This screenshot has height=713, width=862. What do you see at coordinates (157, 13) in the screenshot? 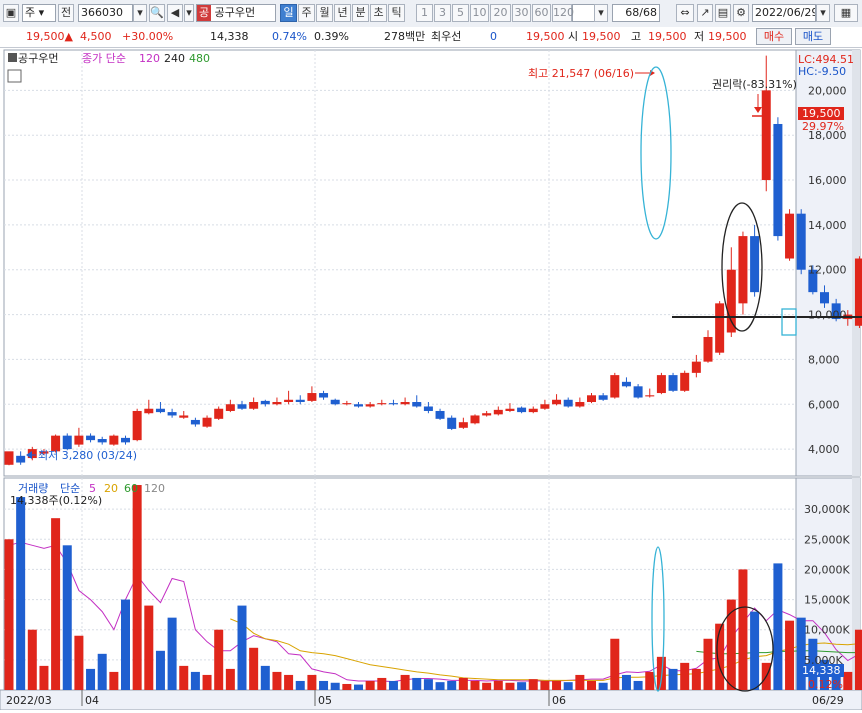
I see `search-icon: 🔍` at bounding box center [157, 13].